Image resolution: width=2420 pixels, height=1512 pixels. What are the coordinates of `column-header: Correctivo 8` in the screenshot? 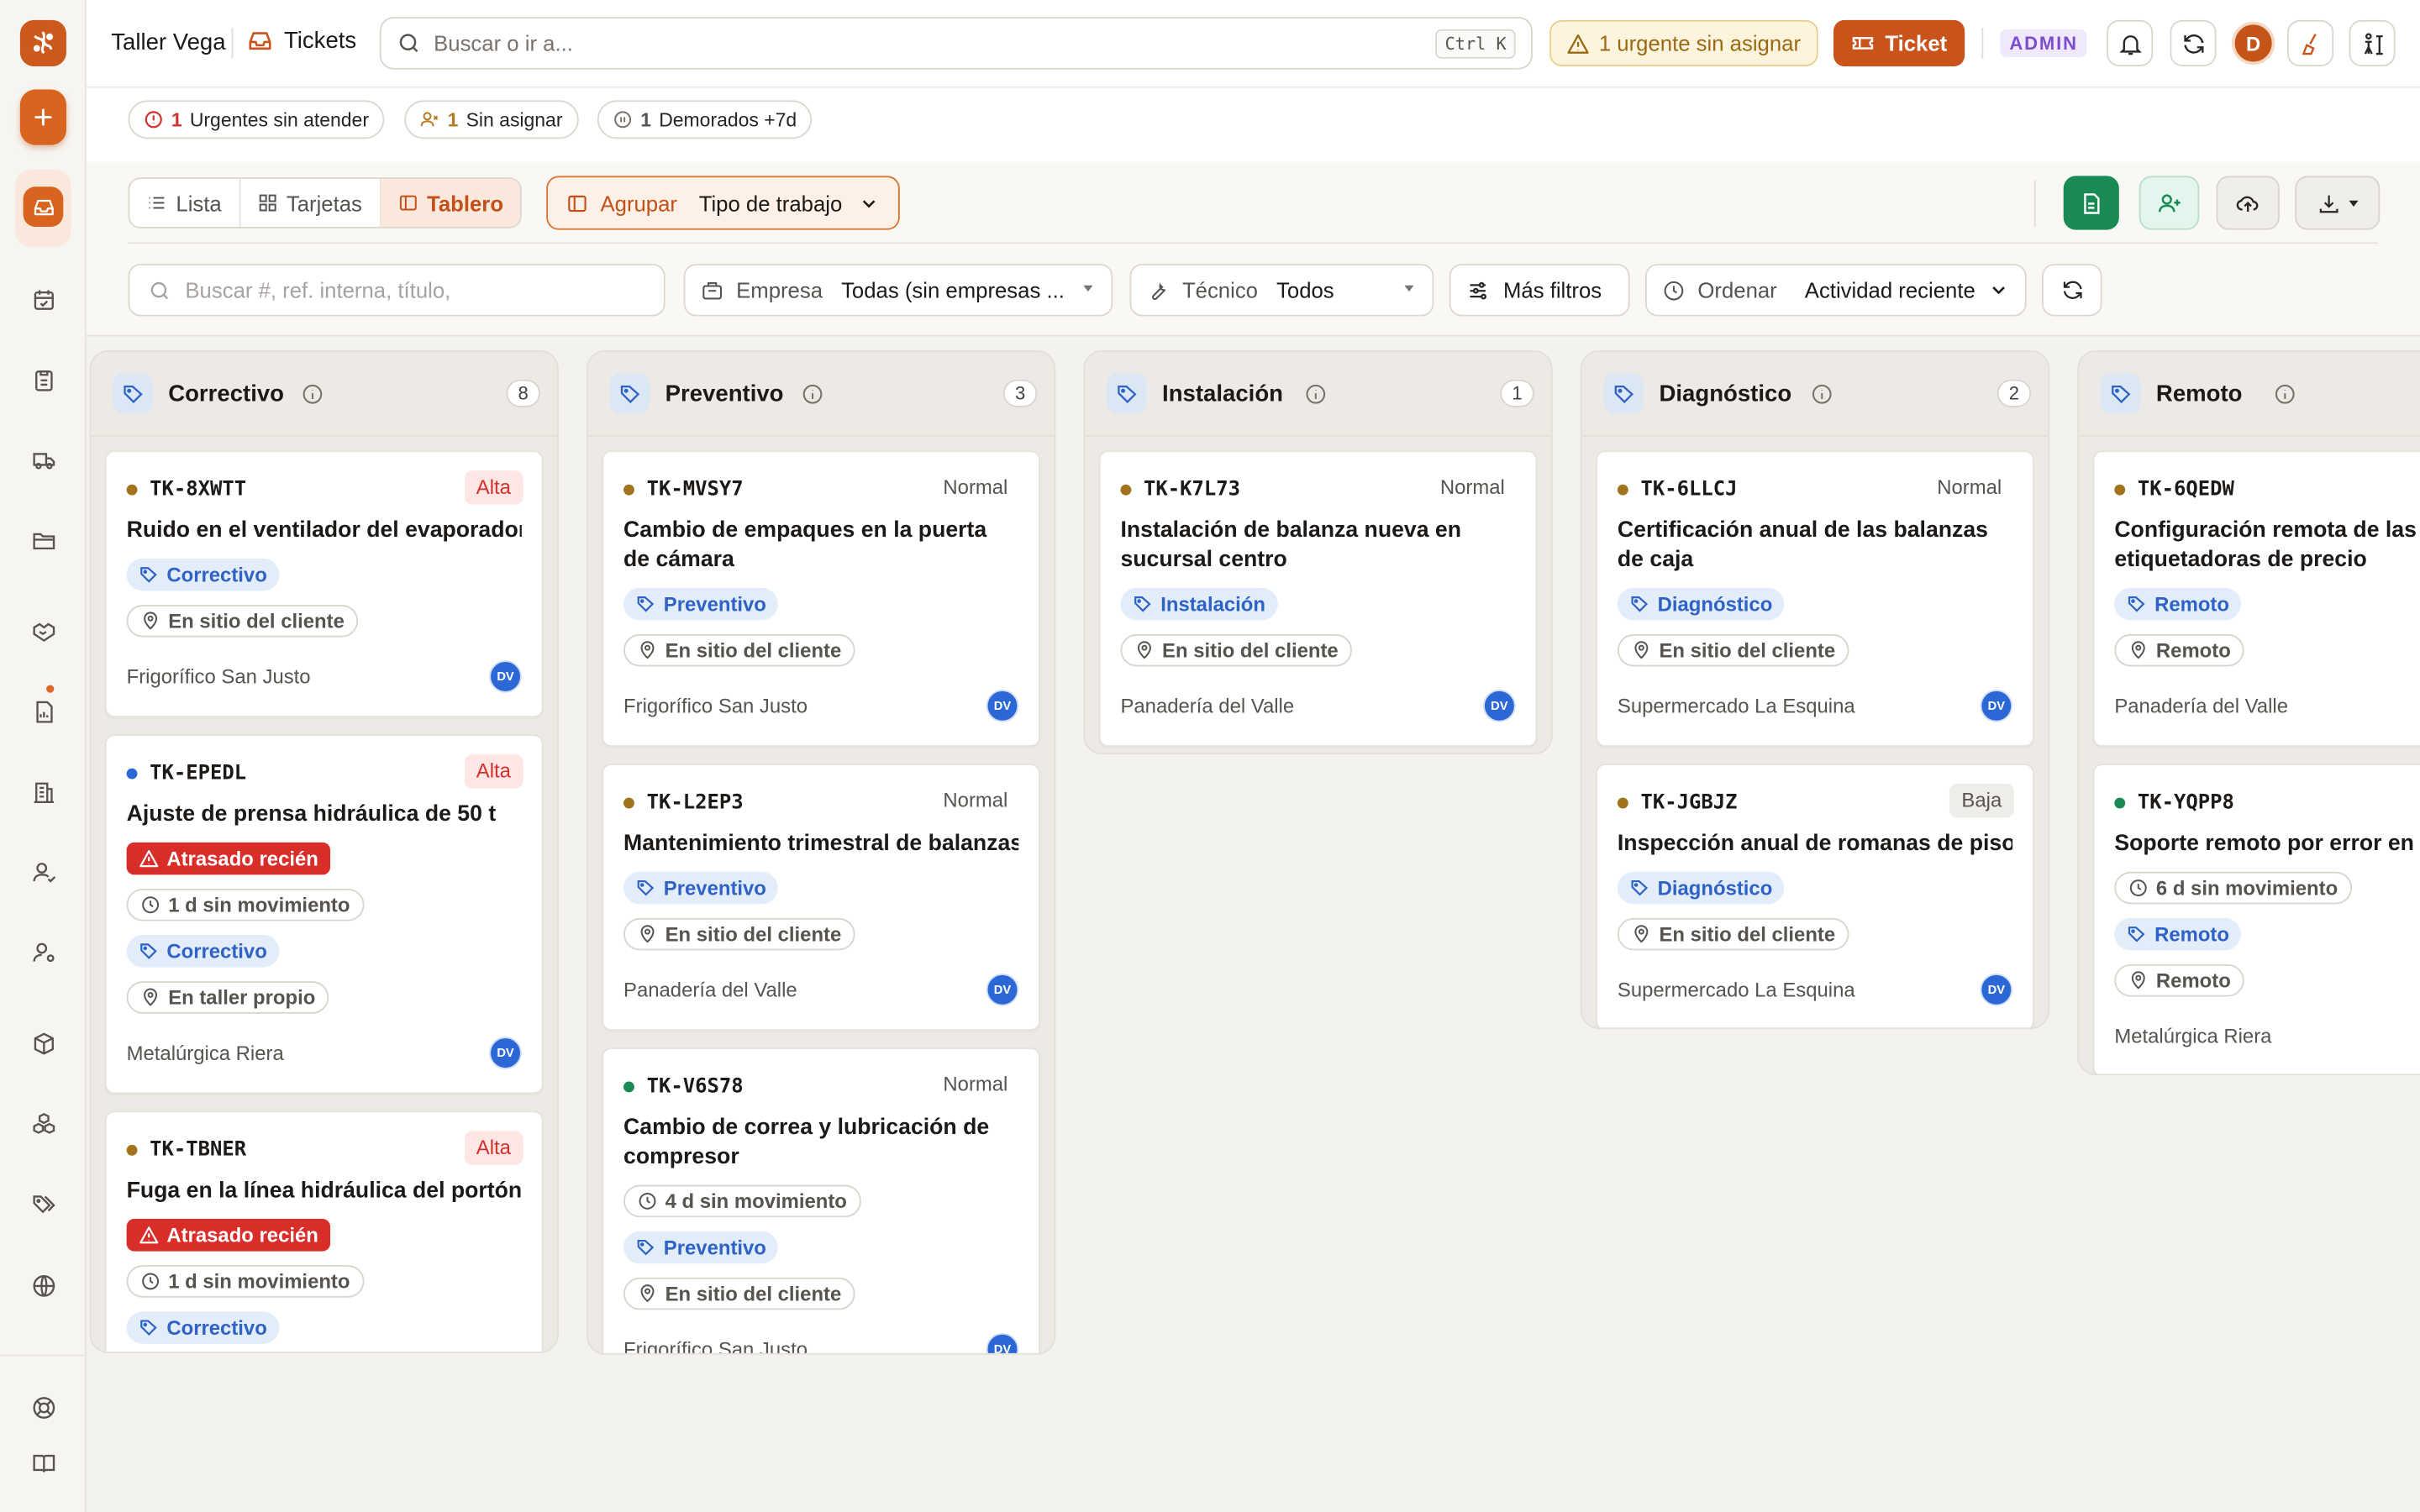 It's located at (324, 394).